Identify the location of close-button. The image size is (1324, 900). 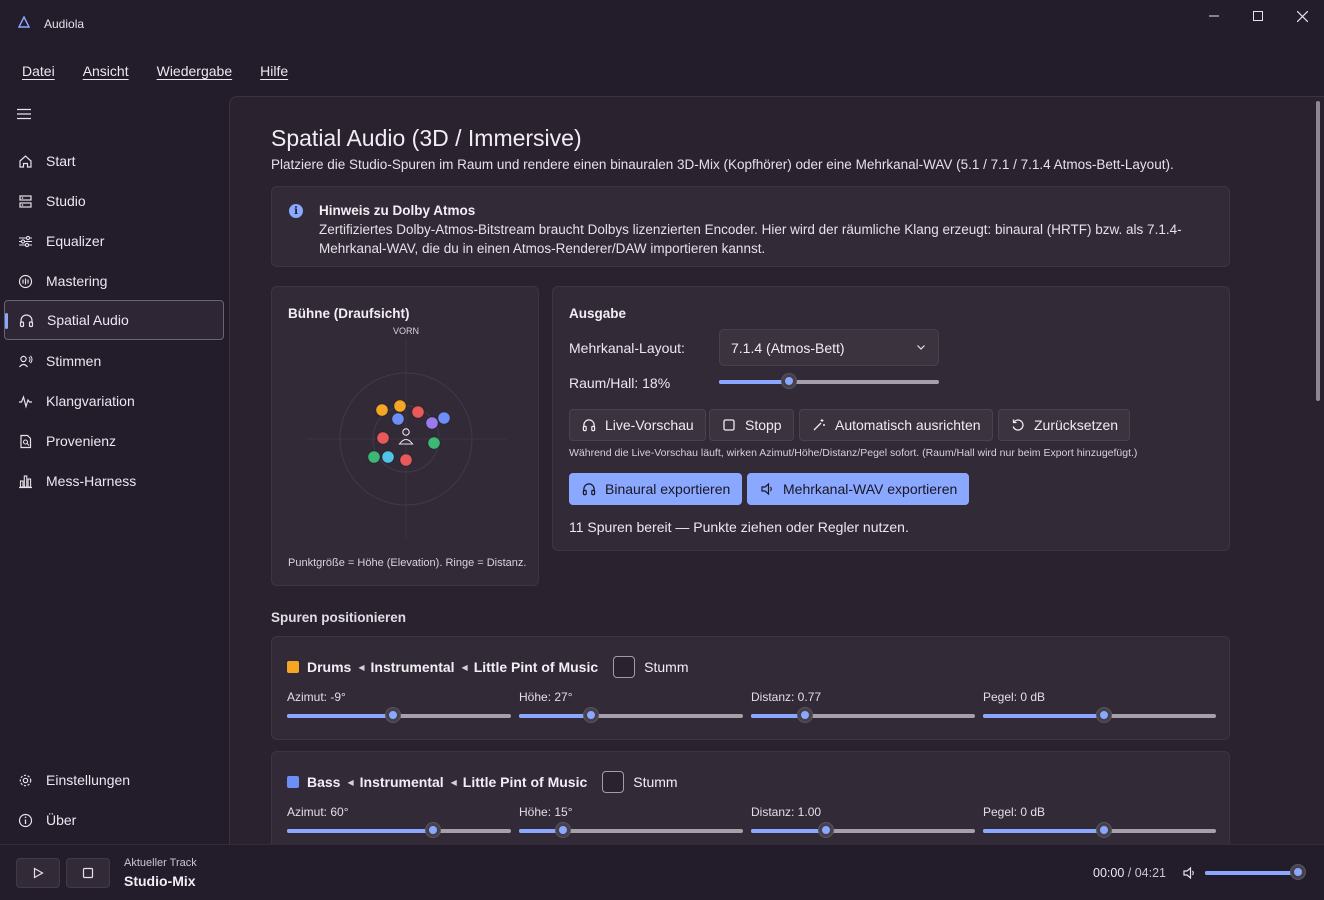
(1302, 16).